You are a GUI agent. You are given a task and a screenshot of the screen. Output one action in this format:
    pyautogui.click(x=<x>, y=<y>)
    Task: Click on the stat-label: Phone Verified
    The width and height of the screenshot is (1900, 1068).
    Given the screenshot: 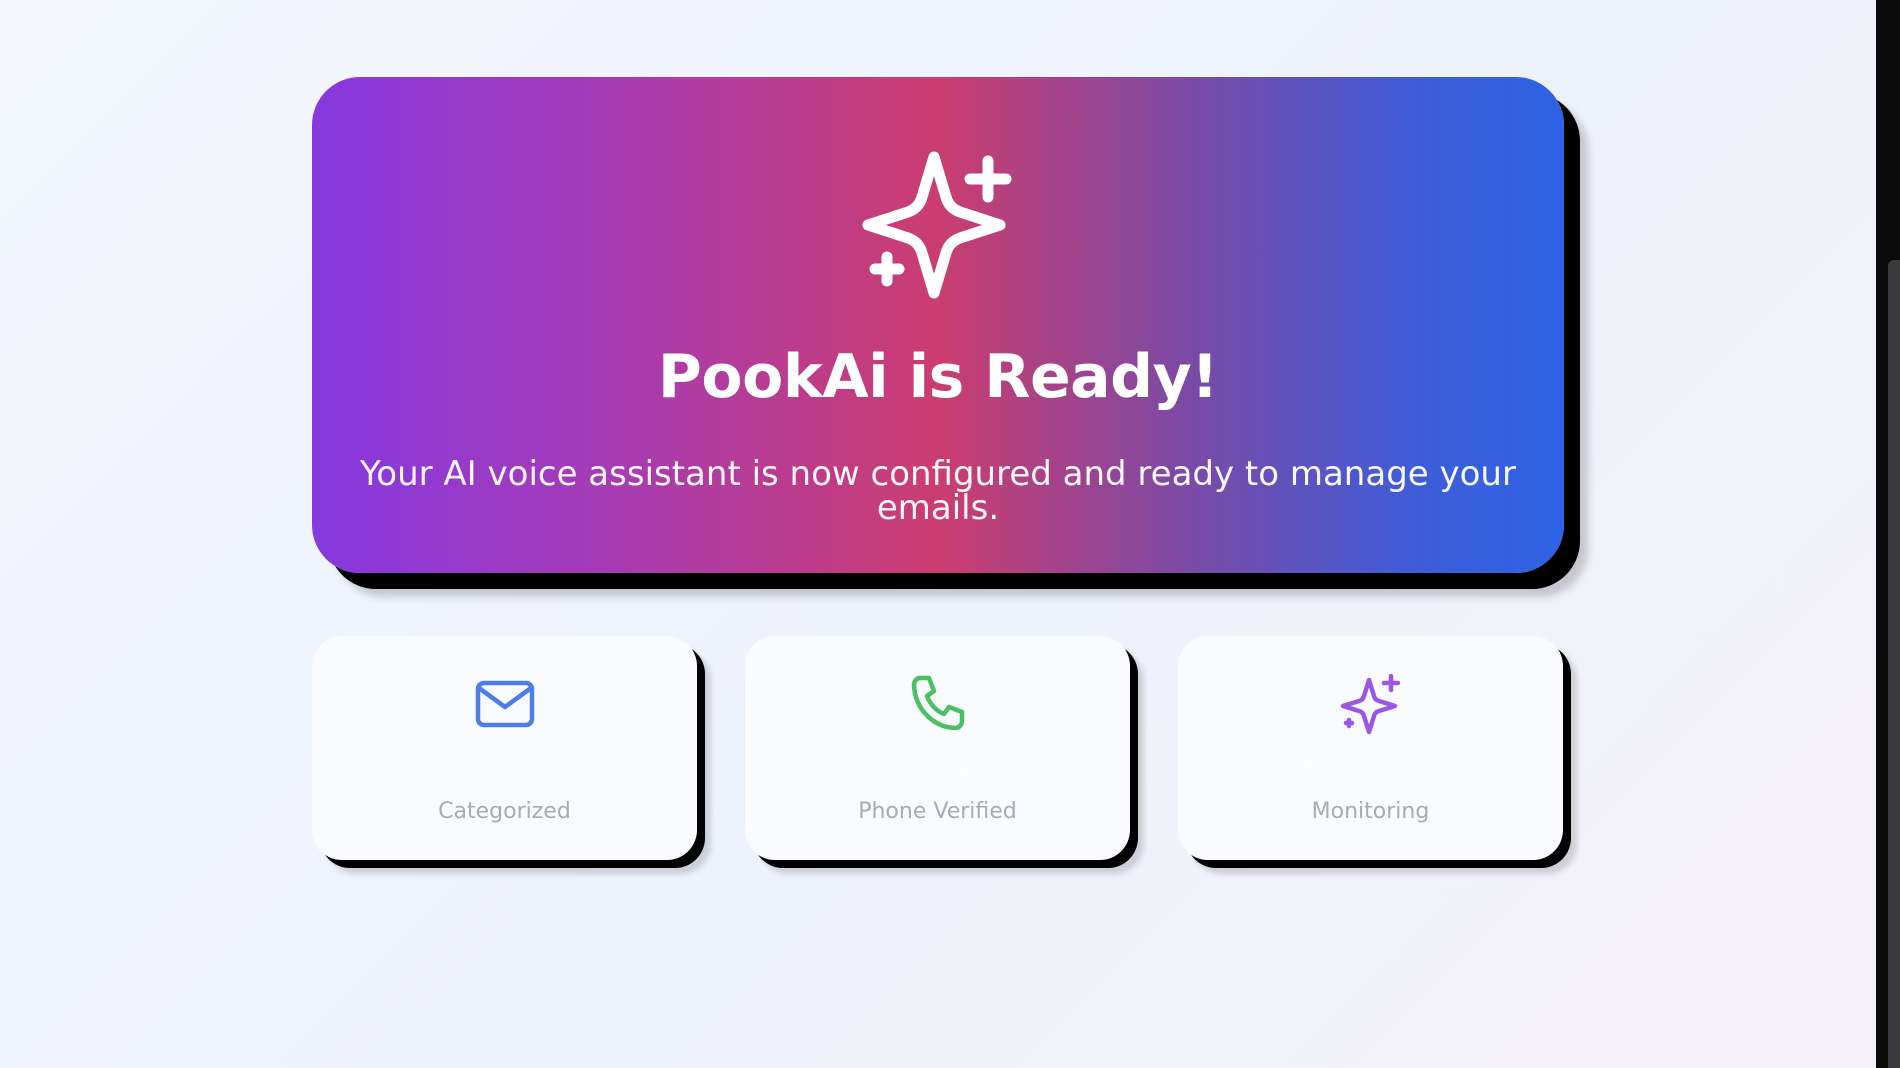 What is the action you would take?
    pyautogui.click(x=937, y=811)
    